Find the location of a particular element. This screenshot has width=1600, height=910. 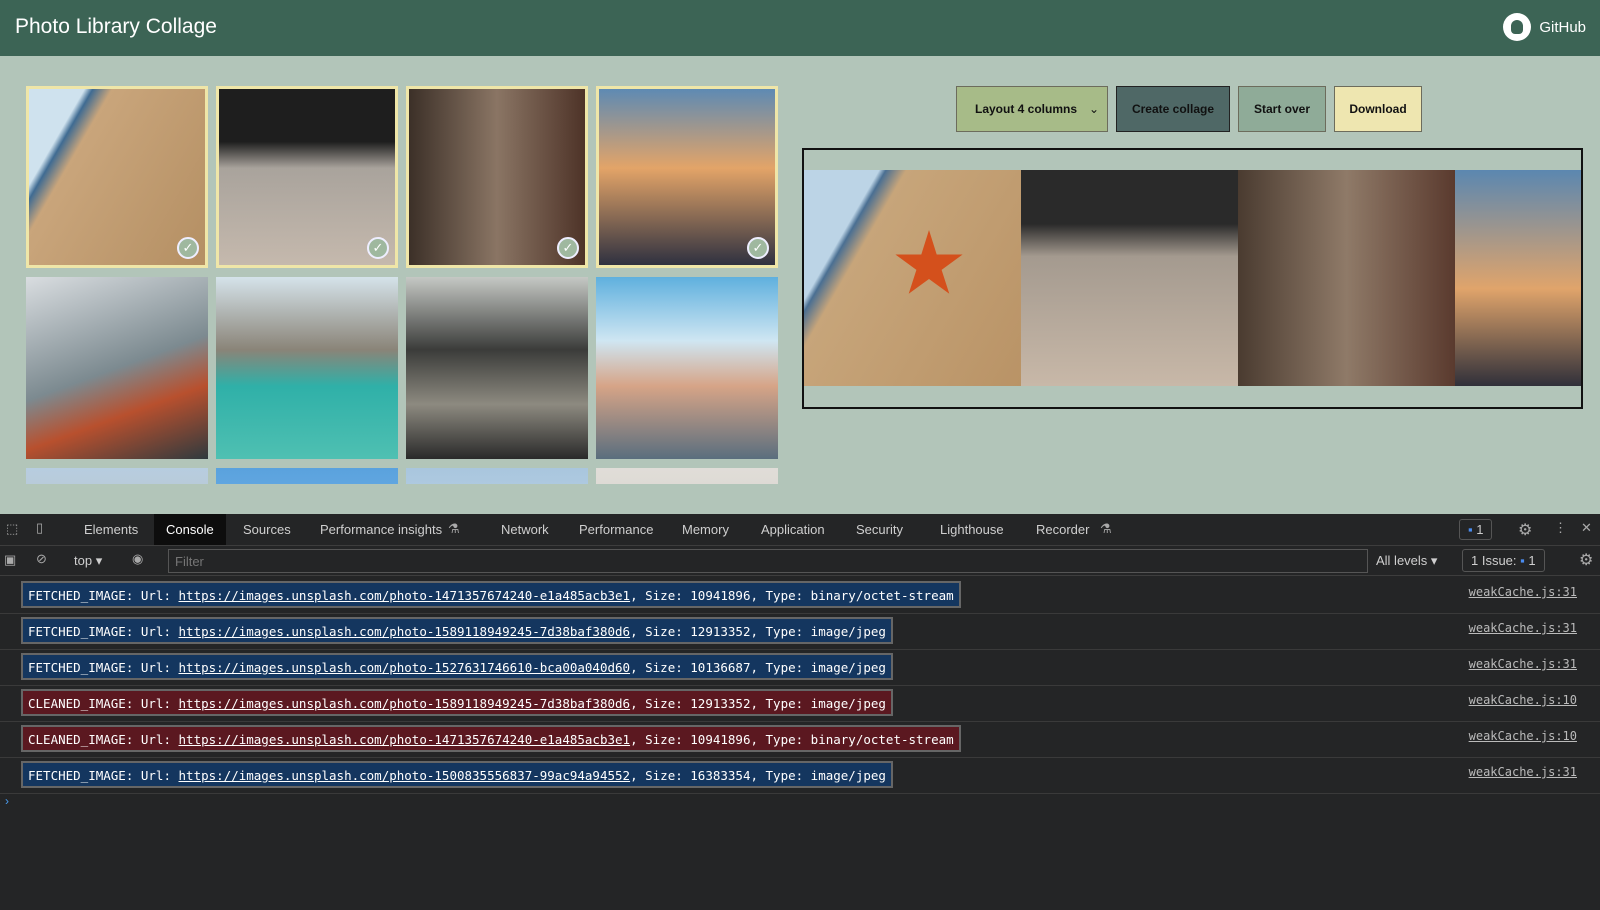

tab-console: Console is located at coordinates (190, 529).